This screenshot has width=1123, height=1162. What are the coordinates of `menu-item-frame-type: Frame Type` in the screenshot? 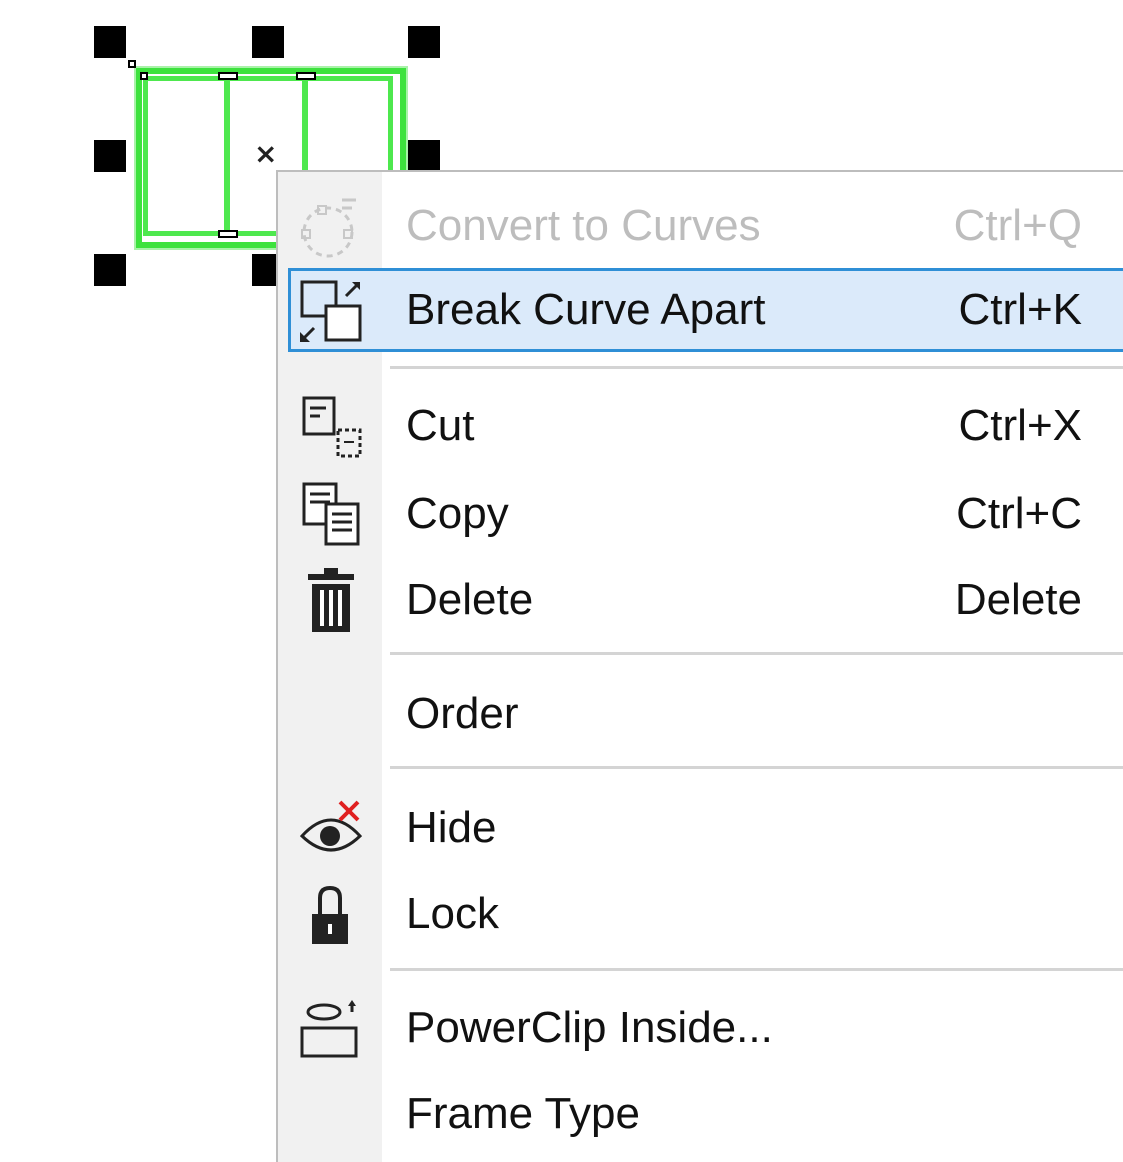 It's located at (705, 1114).